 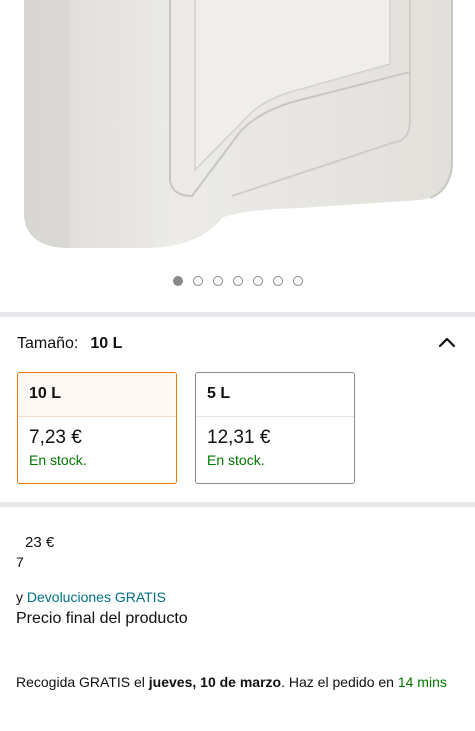 I want to click on size-option-5l: 5 L 12,31 € En stock., so click(x=275, y=428).